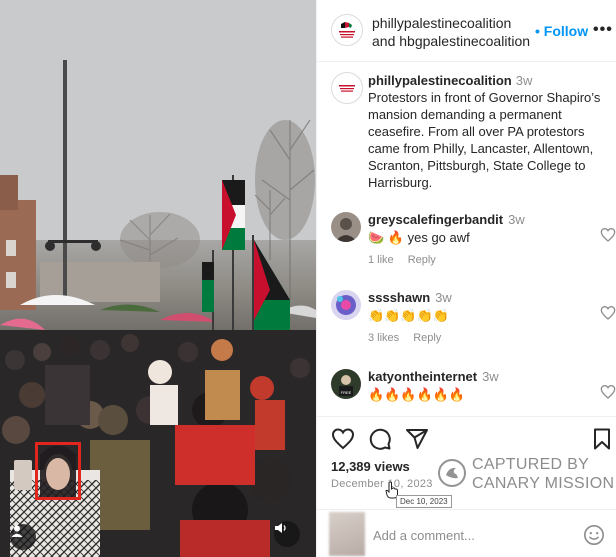  Describe the element at coordinates (417, 394) in the screenshot. I see `comment-text: 🔥🔥🔥🔥🔥🔥` at that location.